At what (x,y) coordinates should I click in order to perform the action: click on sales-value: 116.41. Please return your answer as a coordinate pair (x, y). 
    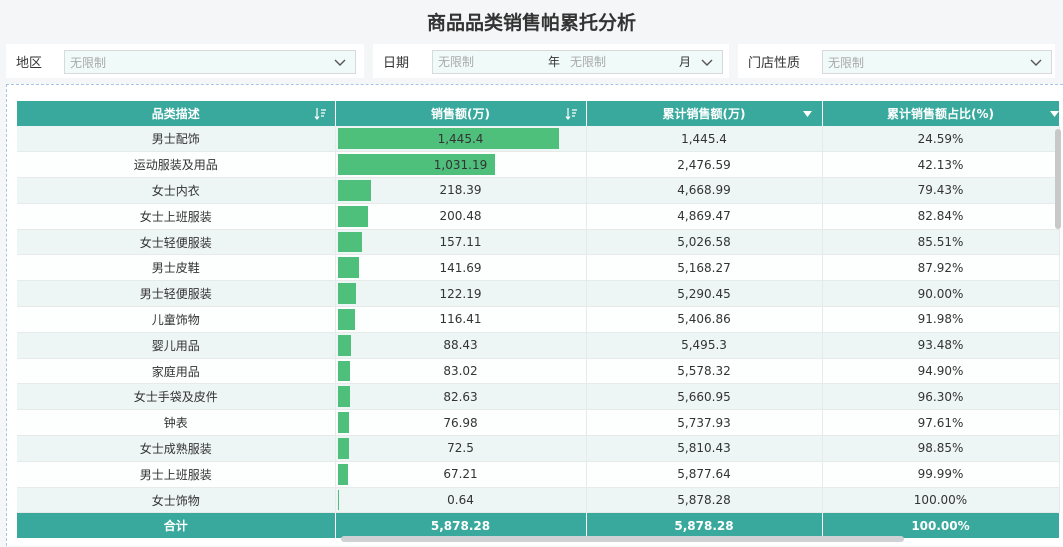
    Looking at the image, I should click on (460, 319).